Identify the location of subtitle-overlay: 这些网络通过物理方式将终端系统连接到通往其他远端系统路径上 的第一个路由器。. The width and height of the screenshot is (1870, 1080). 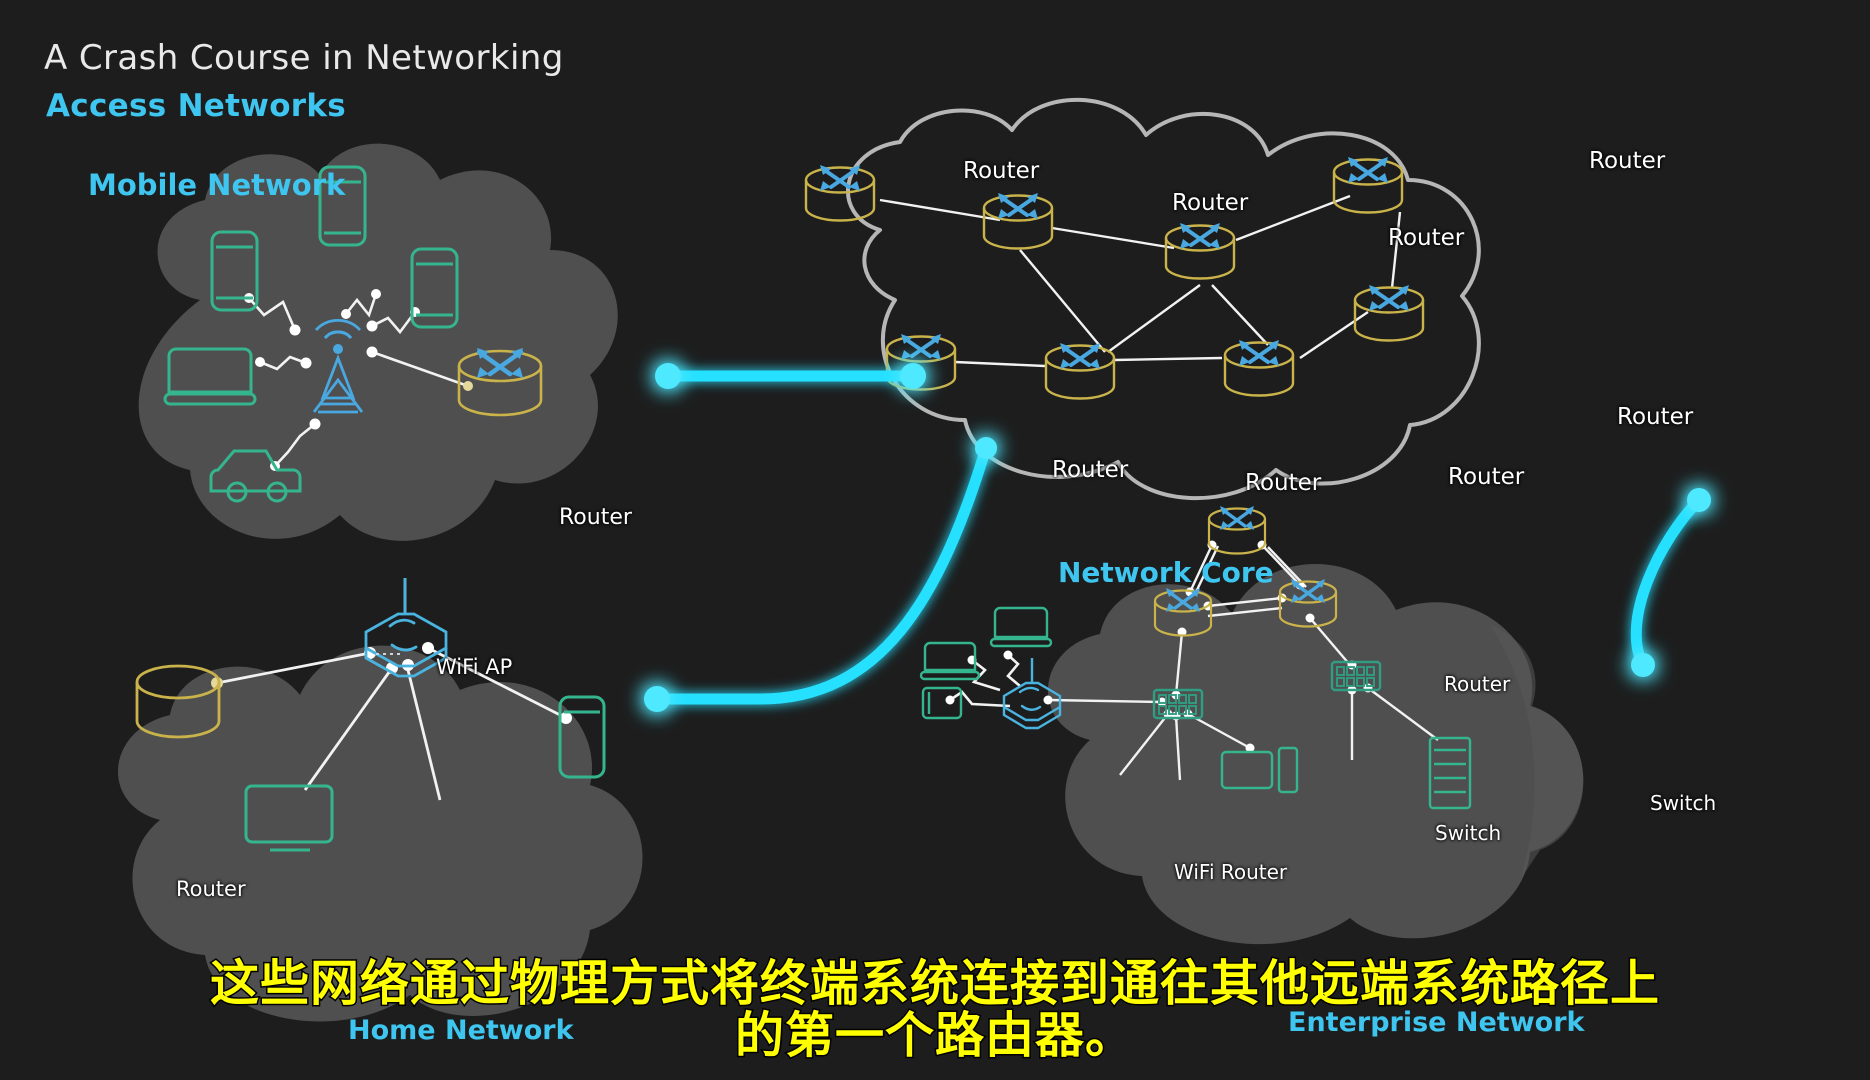
(935, 1010).